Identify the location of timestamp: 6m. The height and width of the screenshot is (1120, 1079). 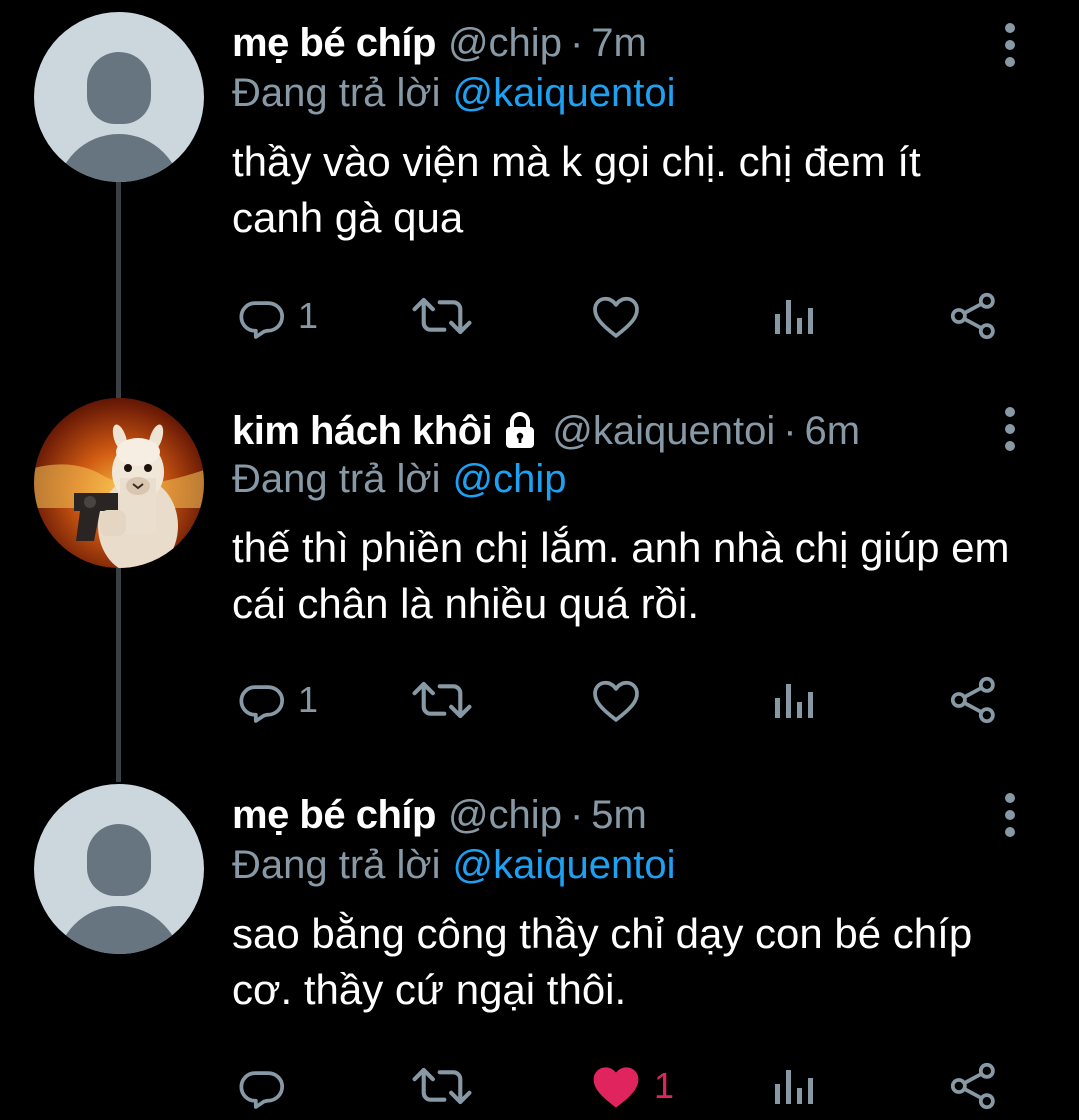
(833, 431).